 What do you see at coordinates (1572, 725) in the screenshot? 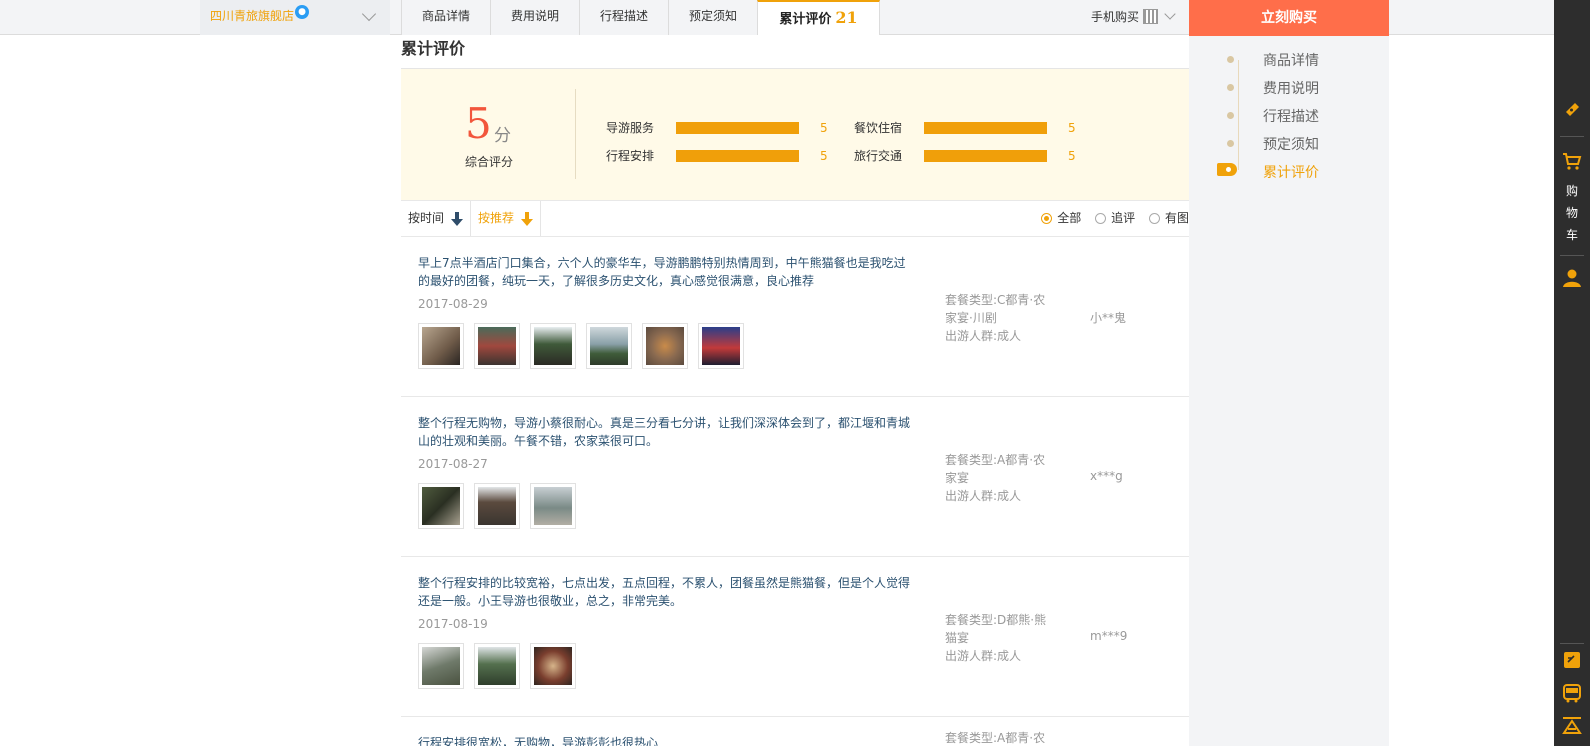
I see `back-to-top-icon` at bounding box center [1572, 725].